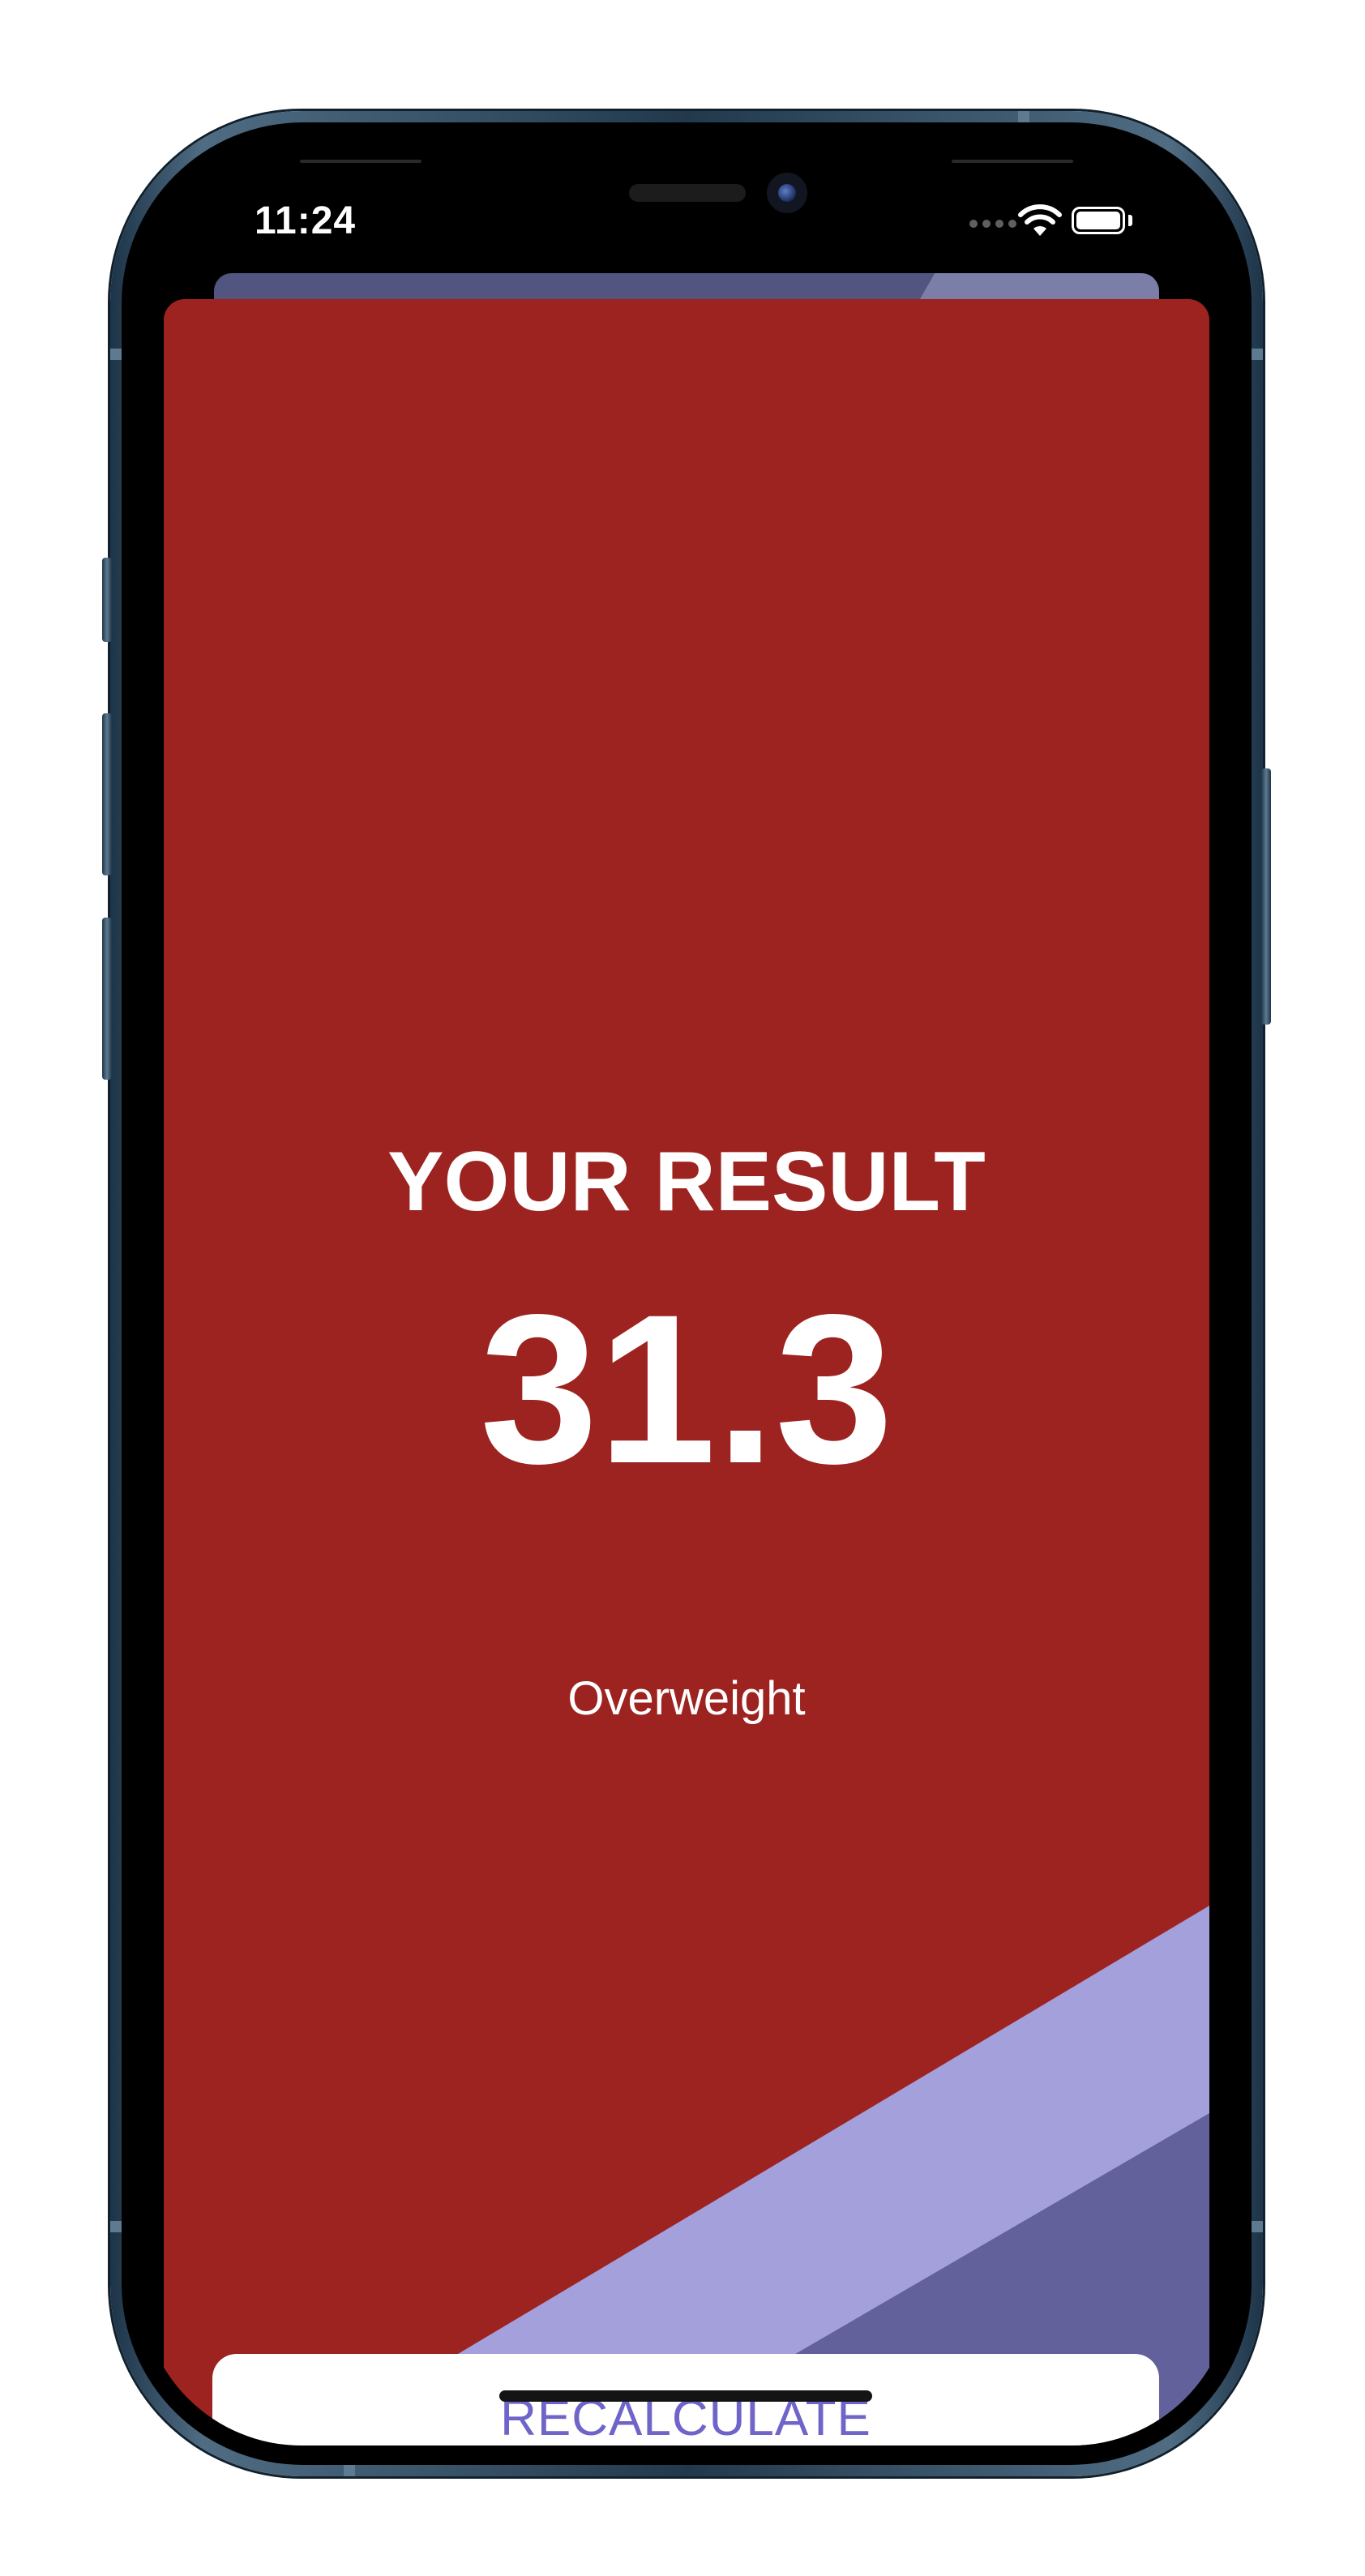 This screenshot has width=1365, height=2576. I want to click on result-title: YOUR RESULT, so click(686, 1182).